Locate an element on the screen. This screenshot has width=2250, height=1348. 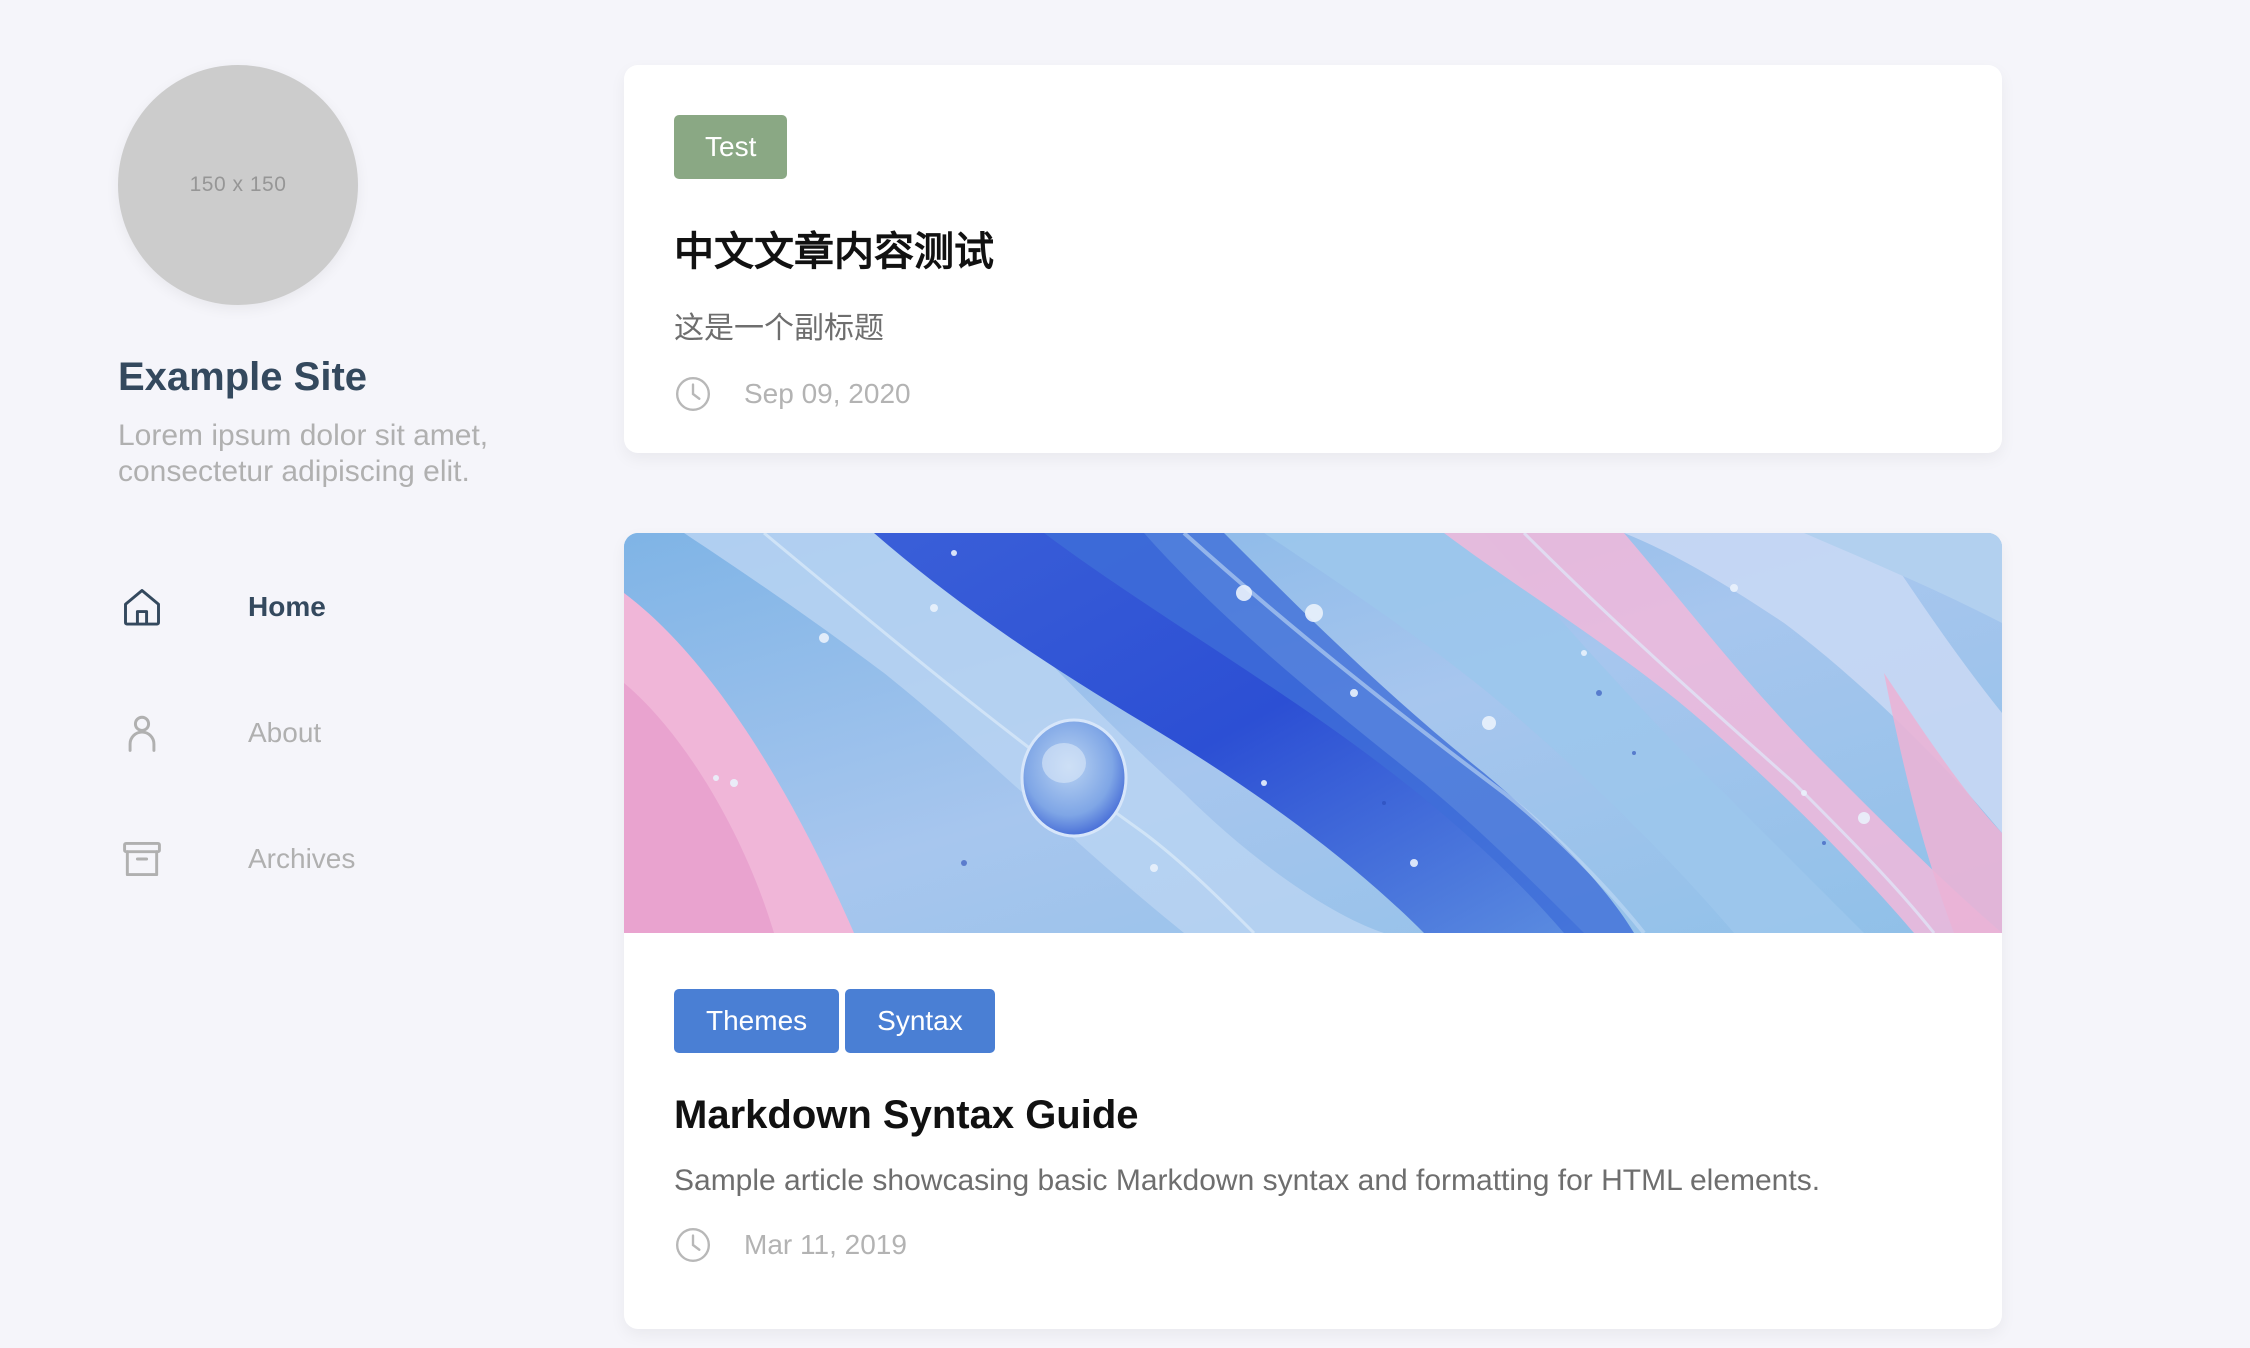
post-date: Mar 11, 2019 is located at coordinates (825, 1244).